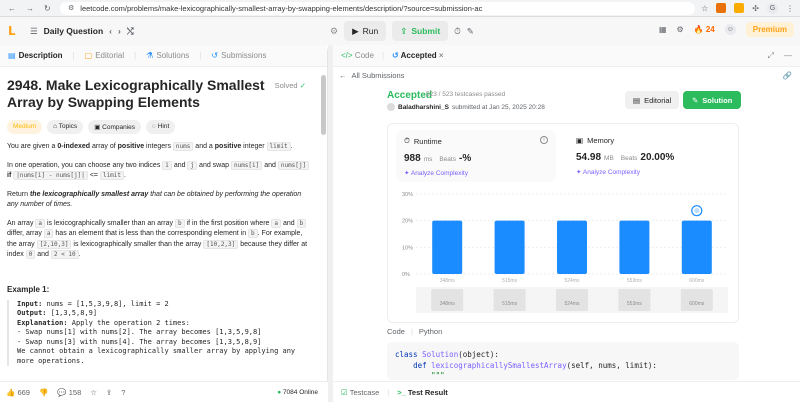 The width and height of the screenshot is (800, 402). Describe the element at coordinates (21, 223) in the screenshot. I see `text: An array` at that location.